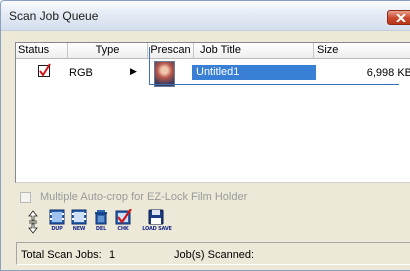 This screenshot has height=271, width=410. What do you see at coordinates (54, 16) in the screenshot?
I see `window-title: Scan Job Queue` at bounding box center [54, 16].